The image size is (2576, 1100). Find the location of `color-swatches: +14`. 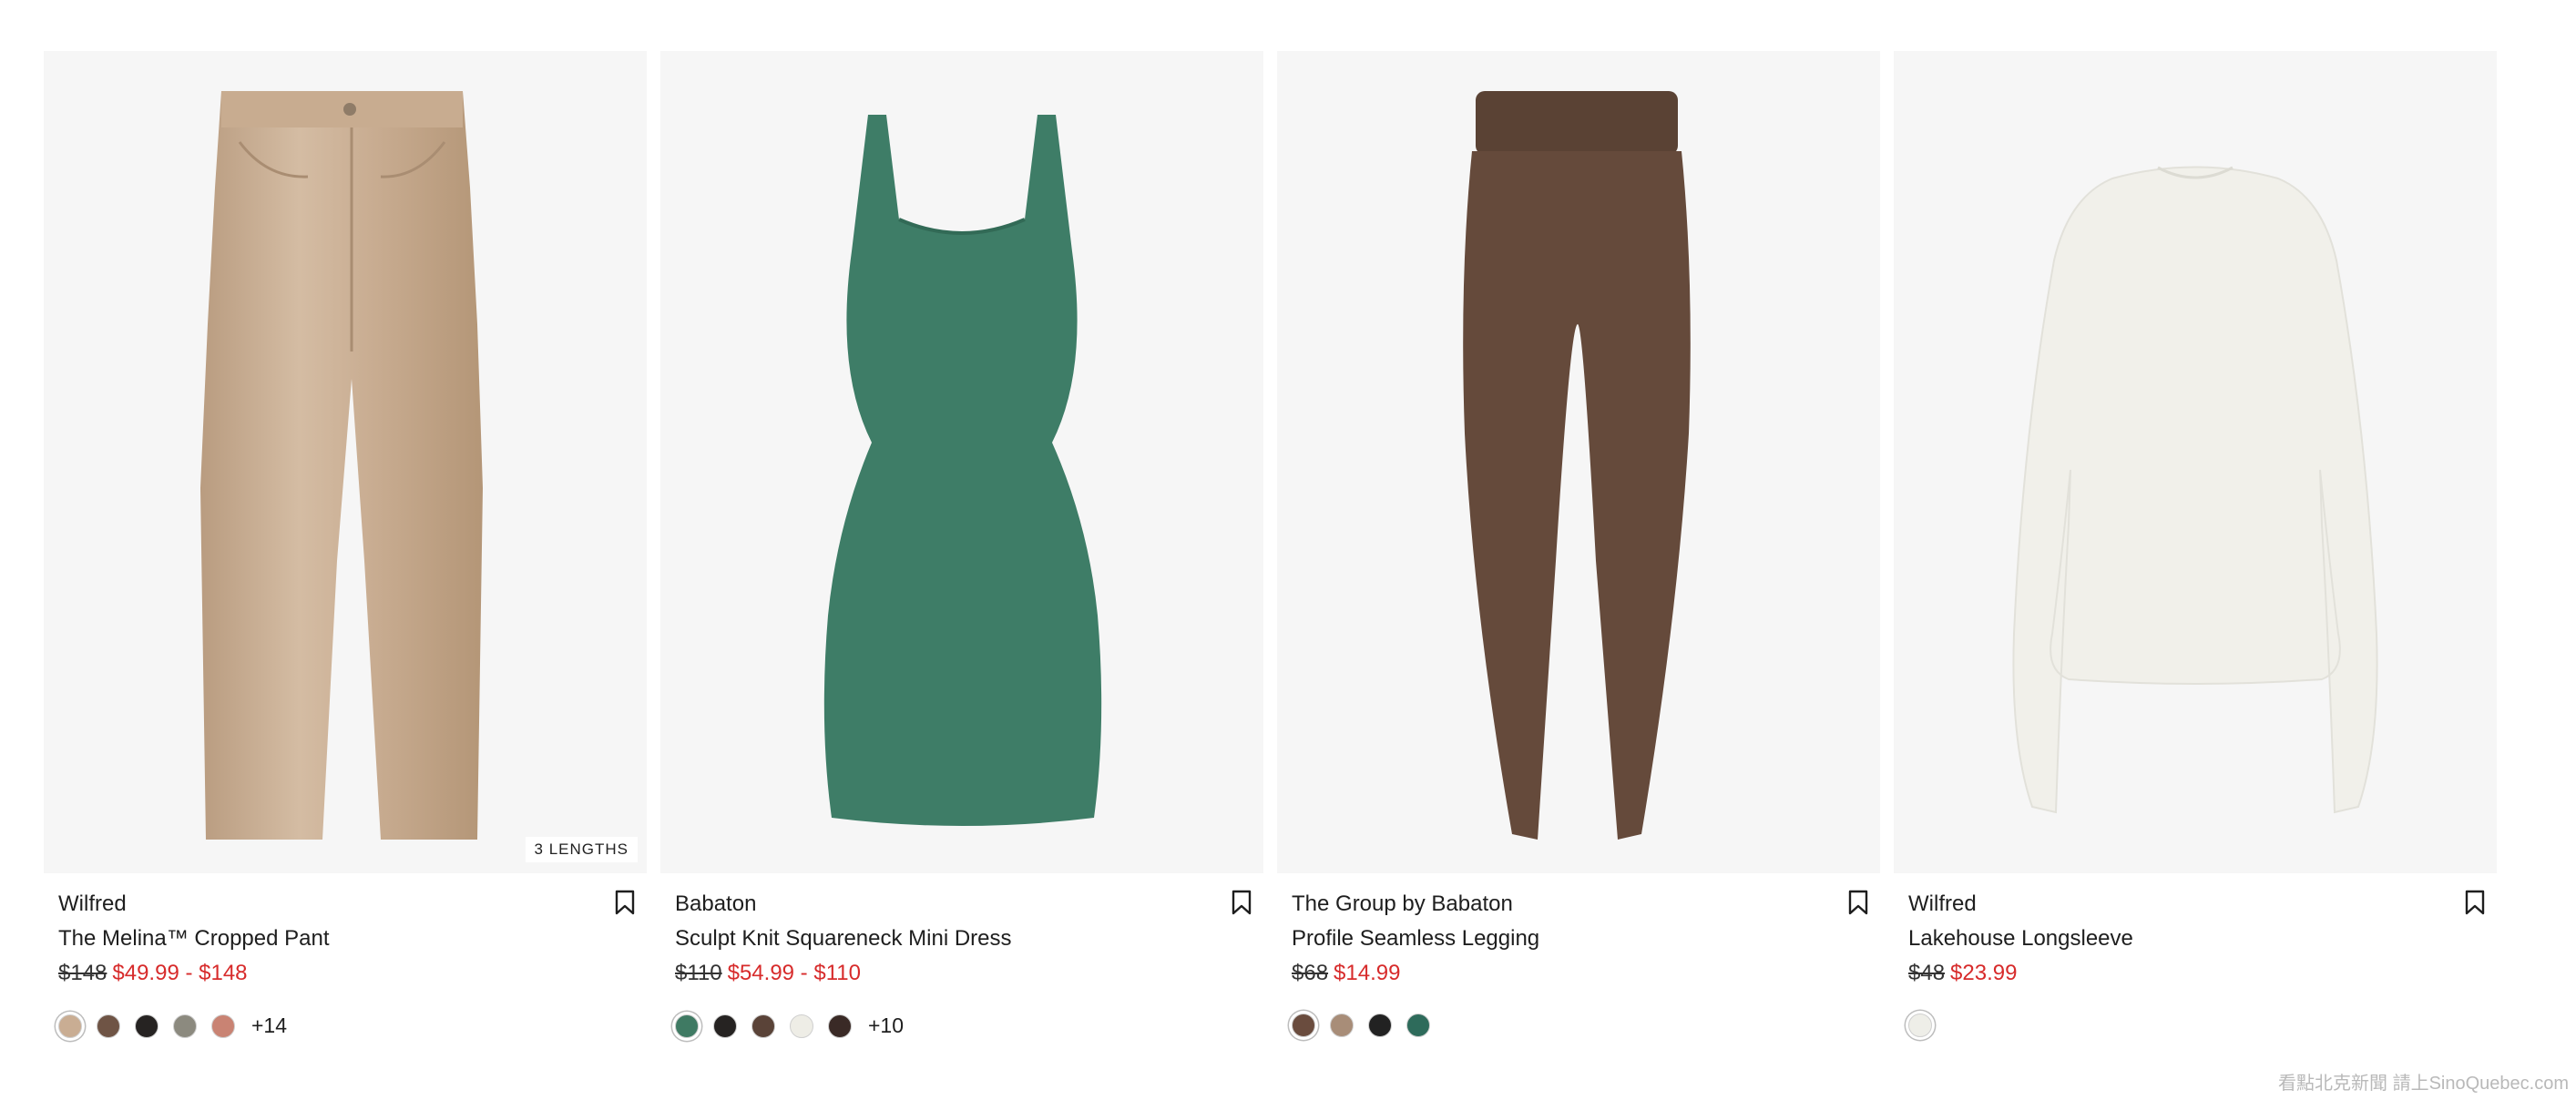

color-swatches: +14 is located at coordinates (172, 1025).